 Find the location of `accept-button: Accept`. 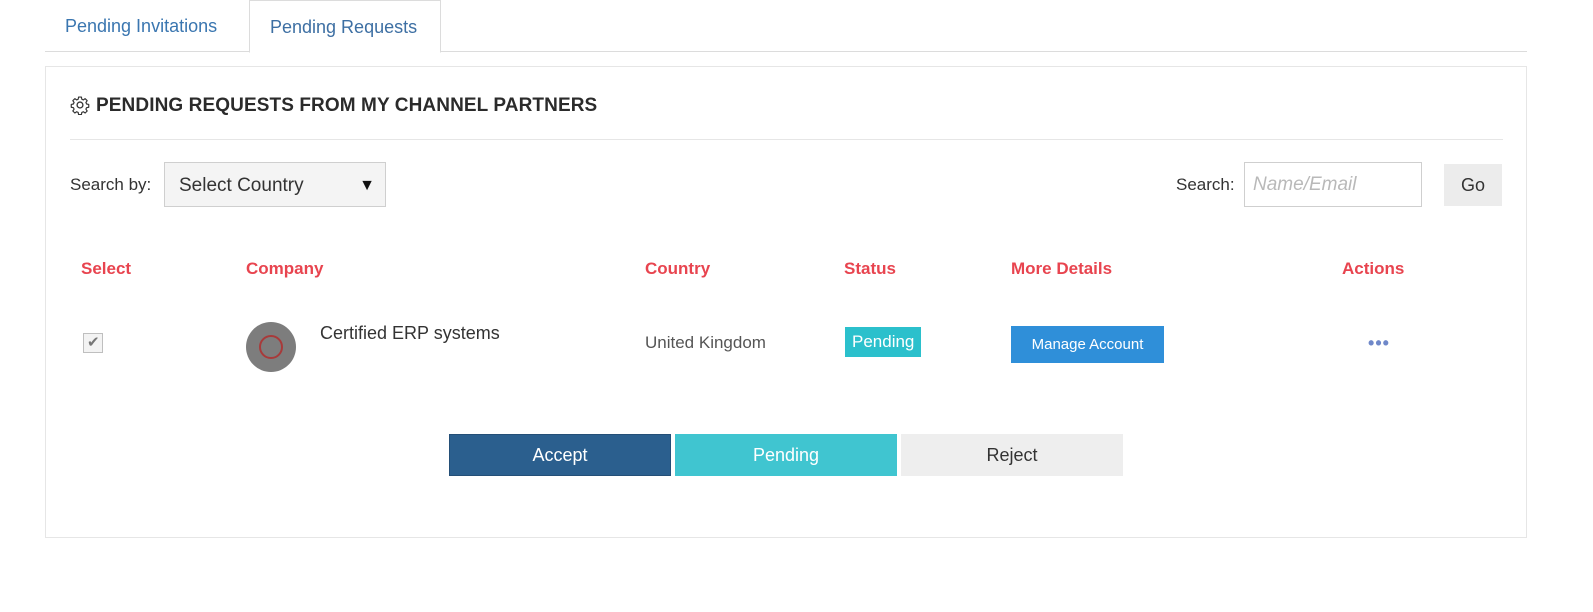

accept-button: Accept is located at coordinates (560, 455).